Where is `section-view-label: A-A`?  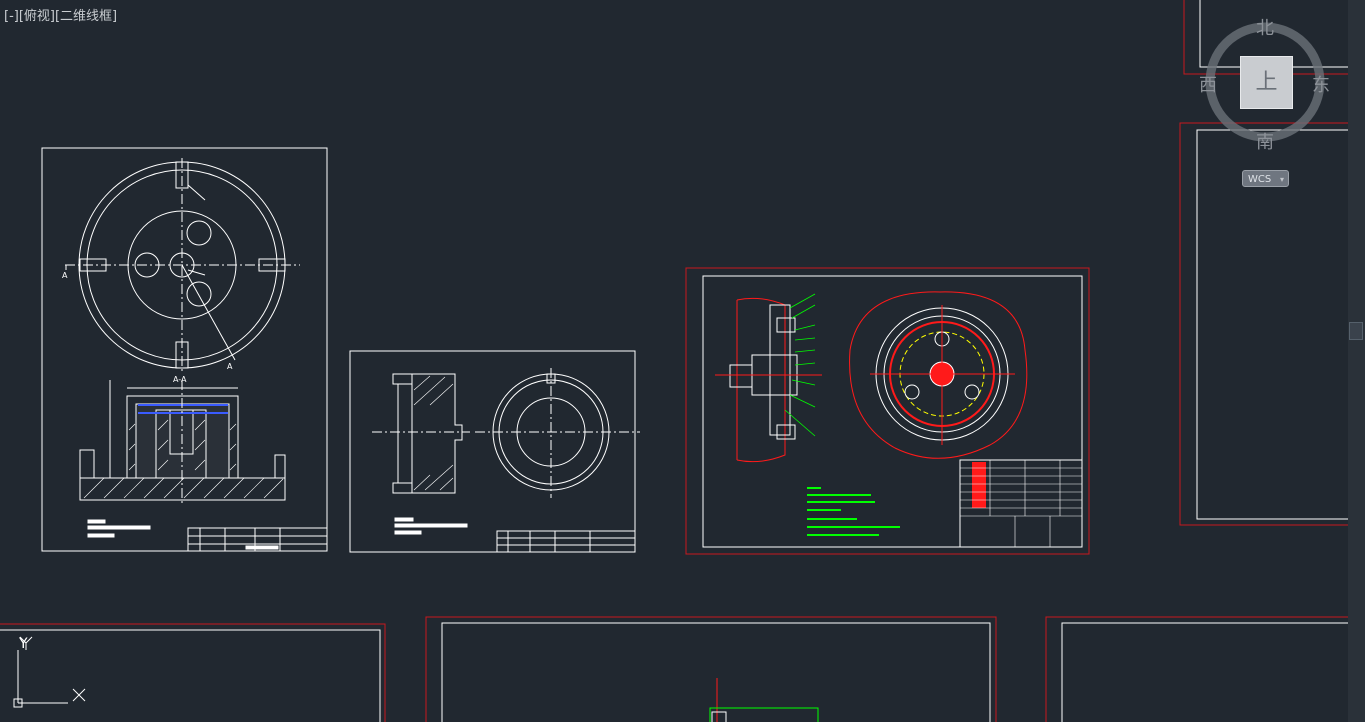 section-view-label: A-A is located at coordinates (180, 379).